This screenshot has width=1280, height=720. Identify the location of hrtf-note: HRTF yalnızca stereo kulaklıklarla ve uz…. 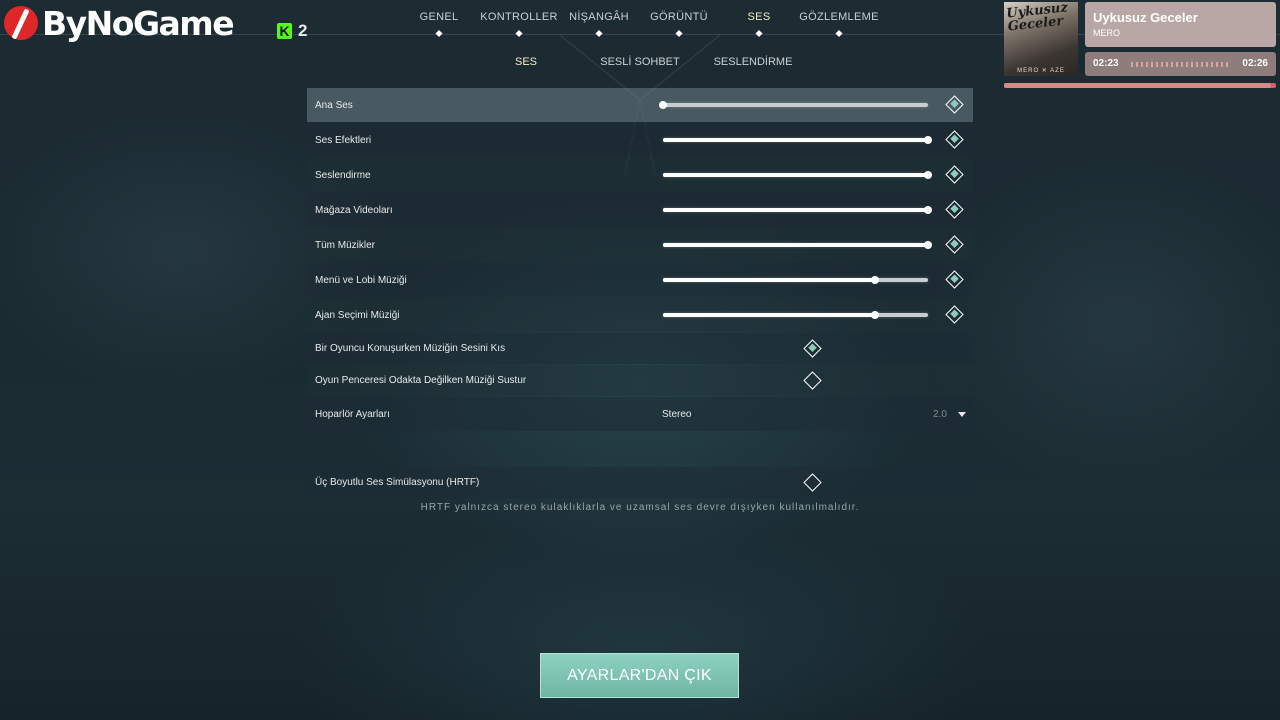
(640, 507).